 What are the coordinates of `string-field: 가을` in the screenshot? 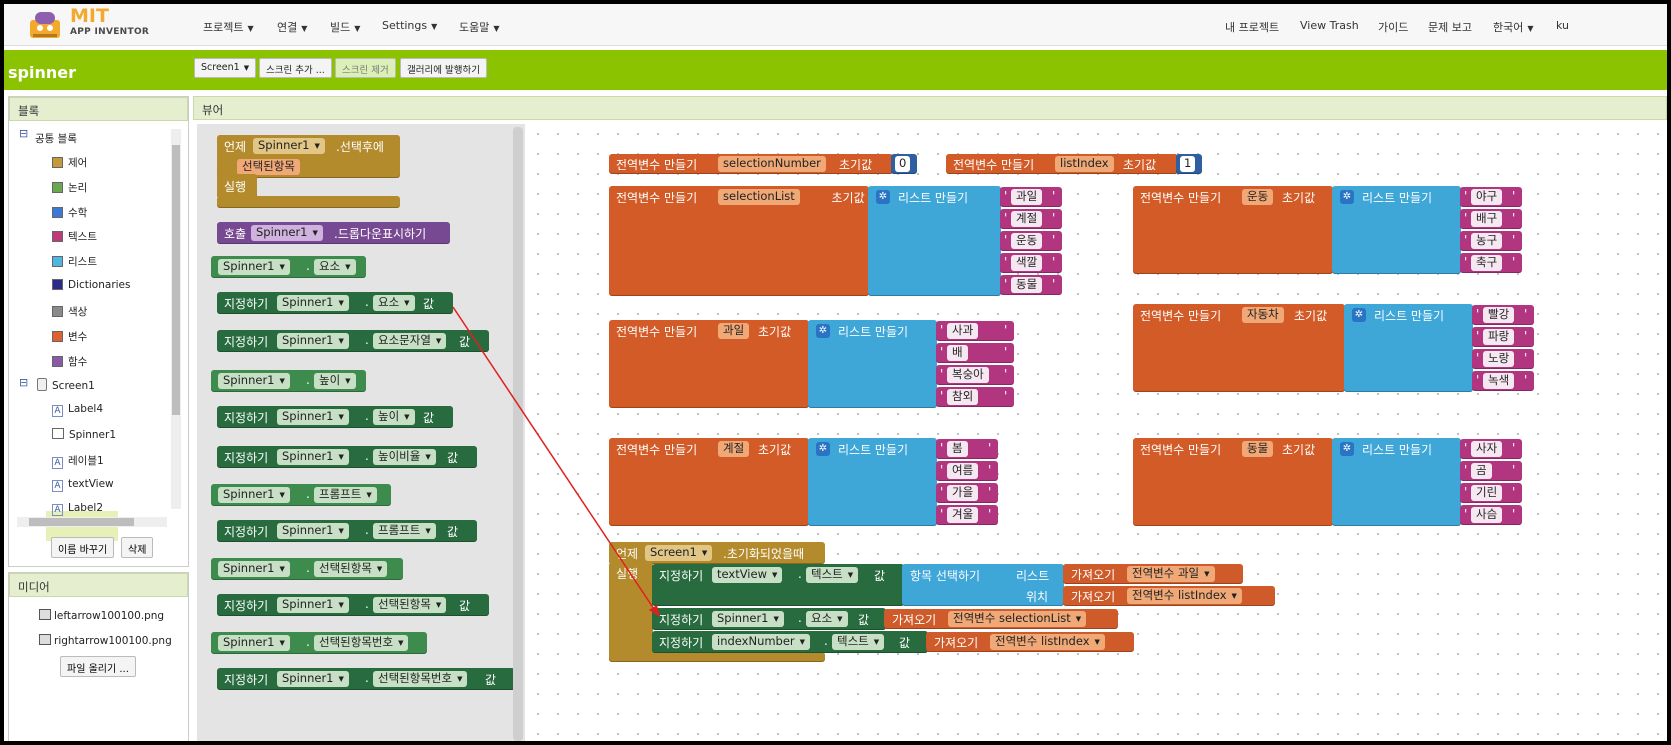 It's located at (963, 493).